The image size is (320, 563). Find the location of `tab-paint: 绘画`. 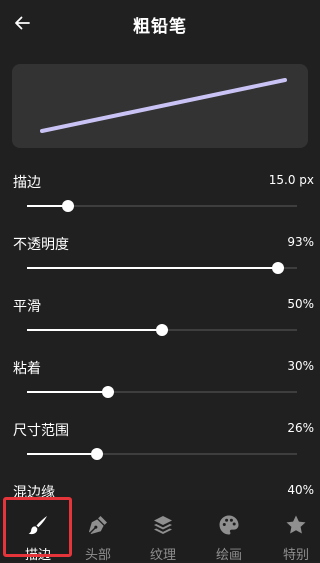

tab-paint: 绘画 is located at coordinates (229, 531).